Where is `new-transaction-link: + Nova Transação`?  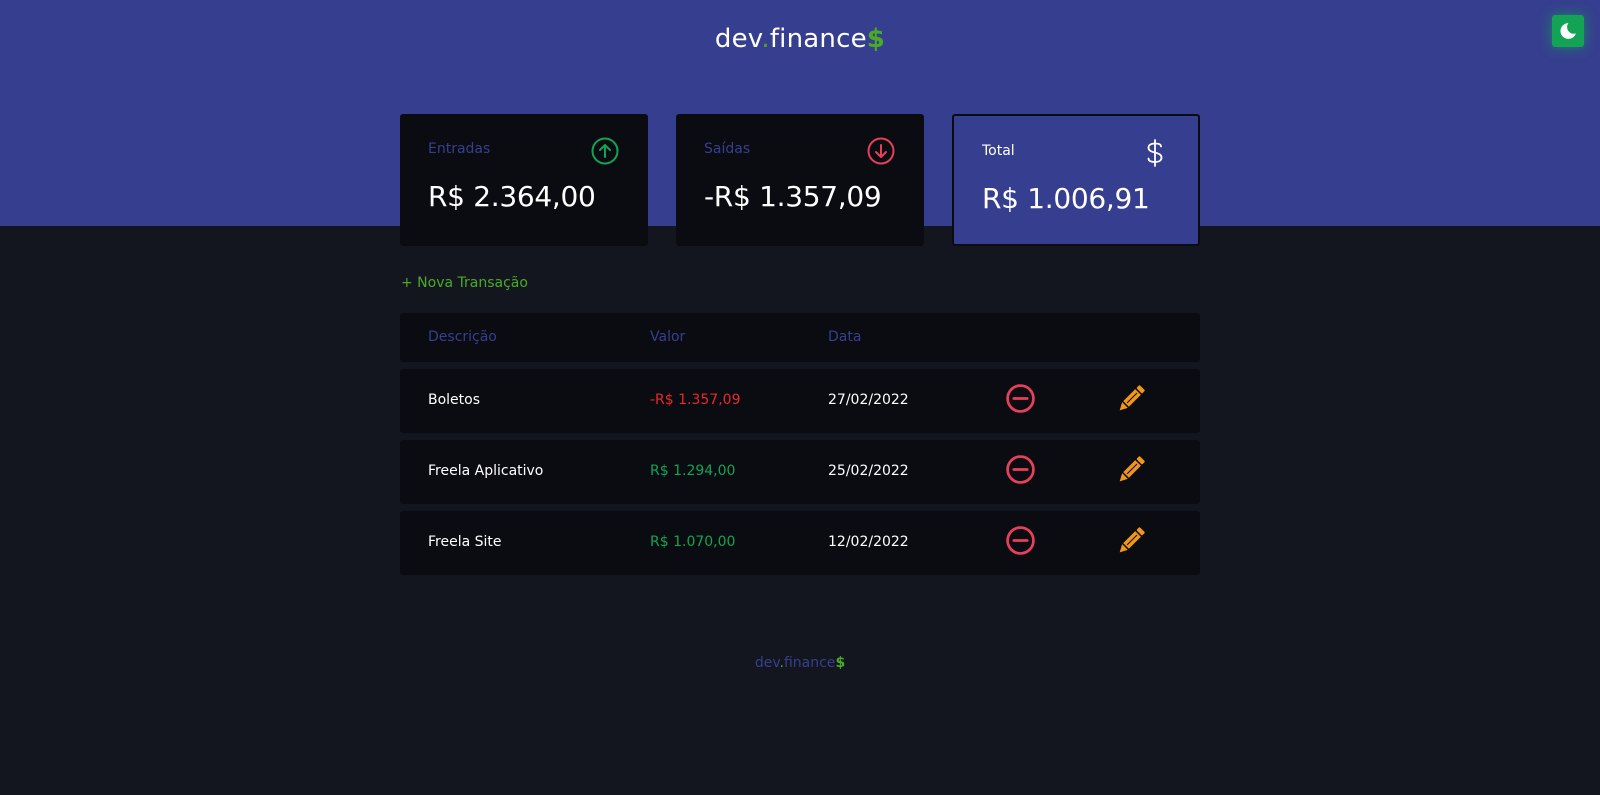 new-transaction-link: + Nova Transação is located at coordinates (464, 283).